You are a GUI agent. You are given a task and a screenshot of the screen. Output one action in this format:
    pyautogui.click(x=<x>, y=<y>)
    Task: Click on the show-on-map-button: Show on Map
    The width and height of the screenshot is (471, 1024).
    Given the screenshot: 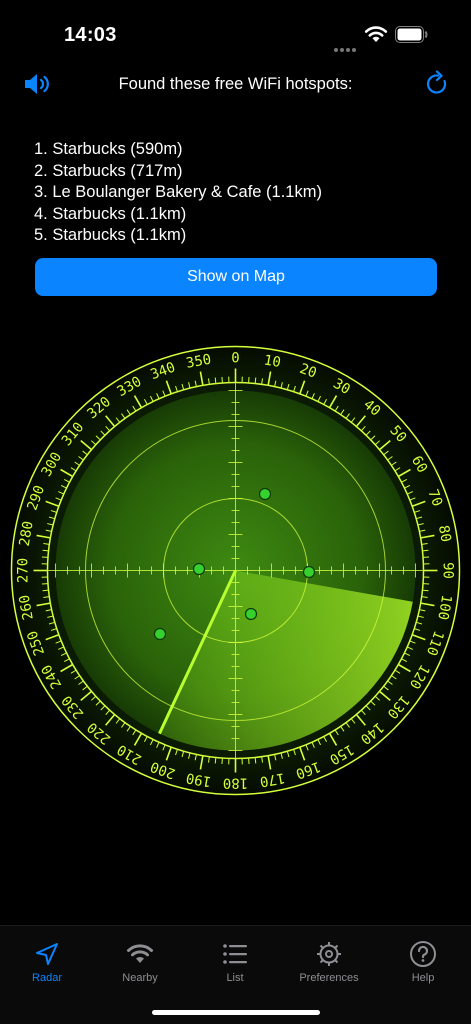 What is the action you would take?
    pyautogui.click(x=236, y=277)
    